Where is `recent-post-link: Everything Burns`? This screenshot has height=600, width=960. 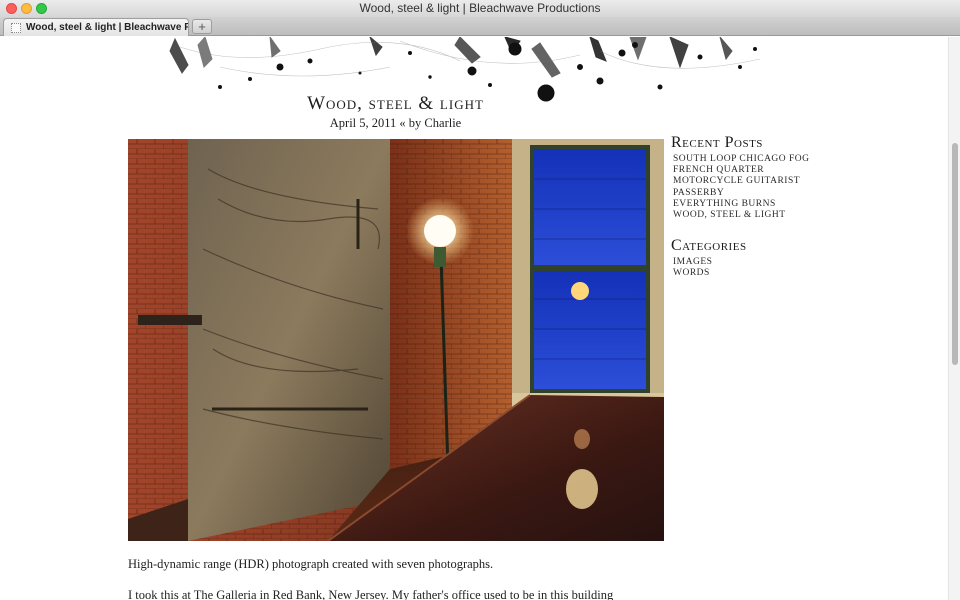 recent-post-link: Everything Burns is located at coordinates (802, 204).